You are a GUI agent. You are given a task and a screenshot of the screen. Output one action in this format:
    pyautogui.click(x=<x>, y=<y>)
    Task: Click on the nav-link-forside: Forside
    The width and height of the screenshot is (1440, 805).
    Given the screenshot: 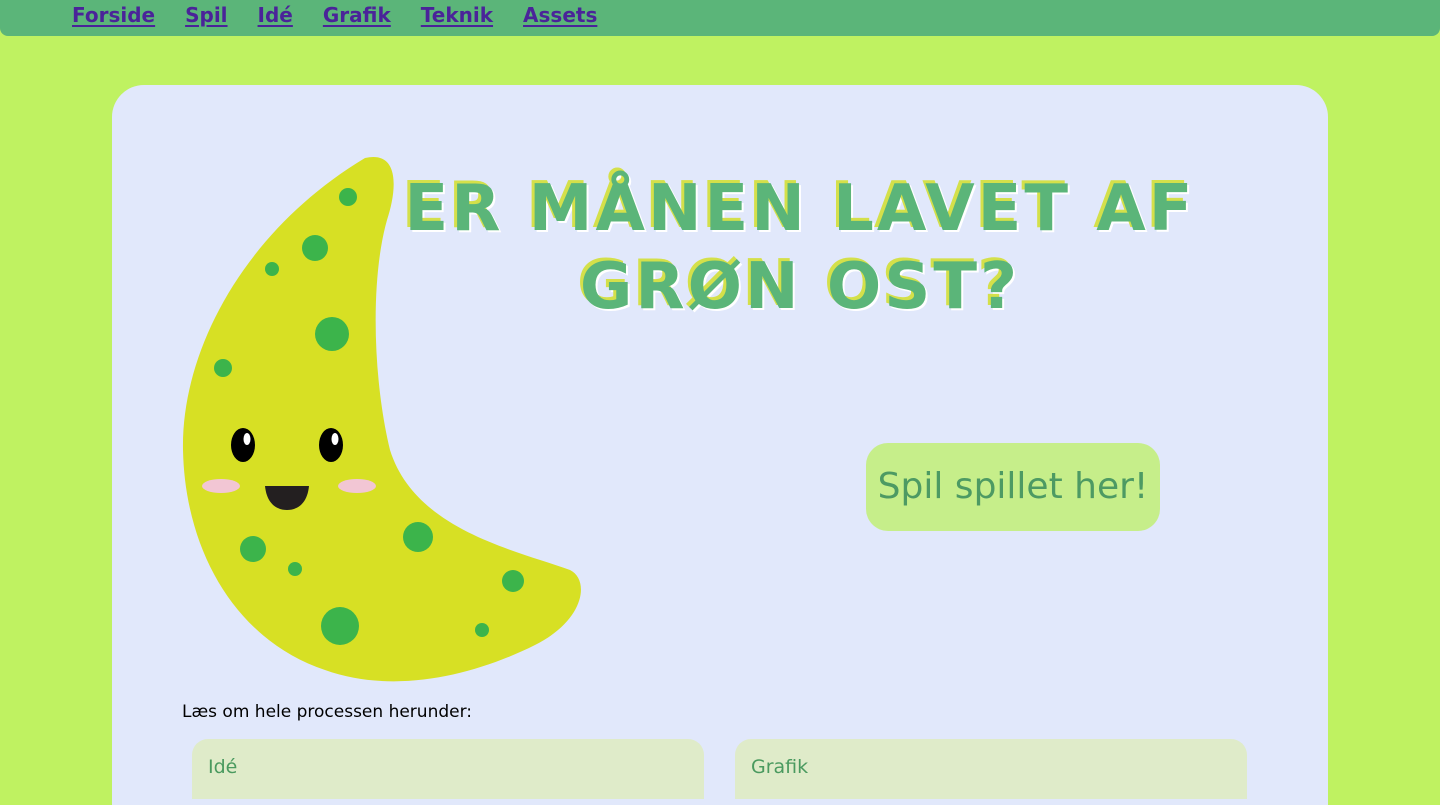 What is the action you would take?
    pyautogui.click(x=113, y=15)
    